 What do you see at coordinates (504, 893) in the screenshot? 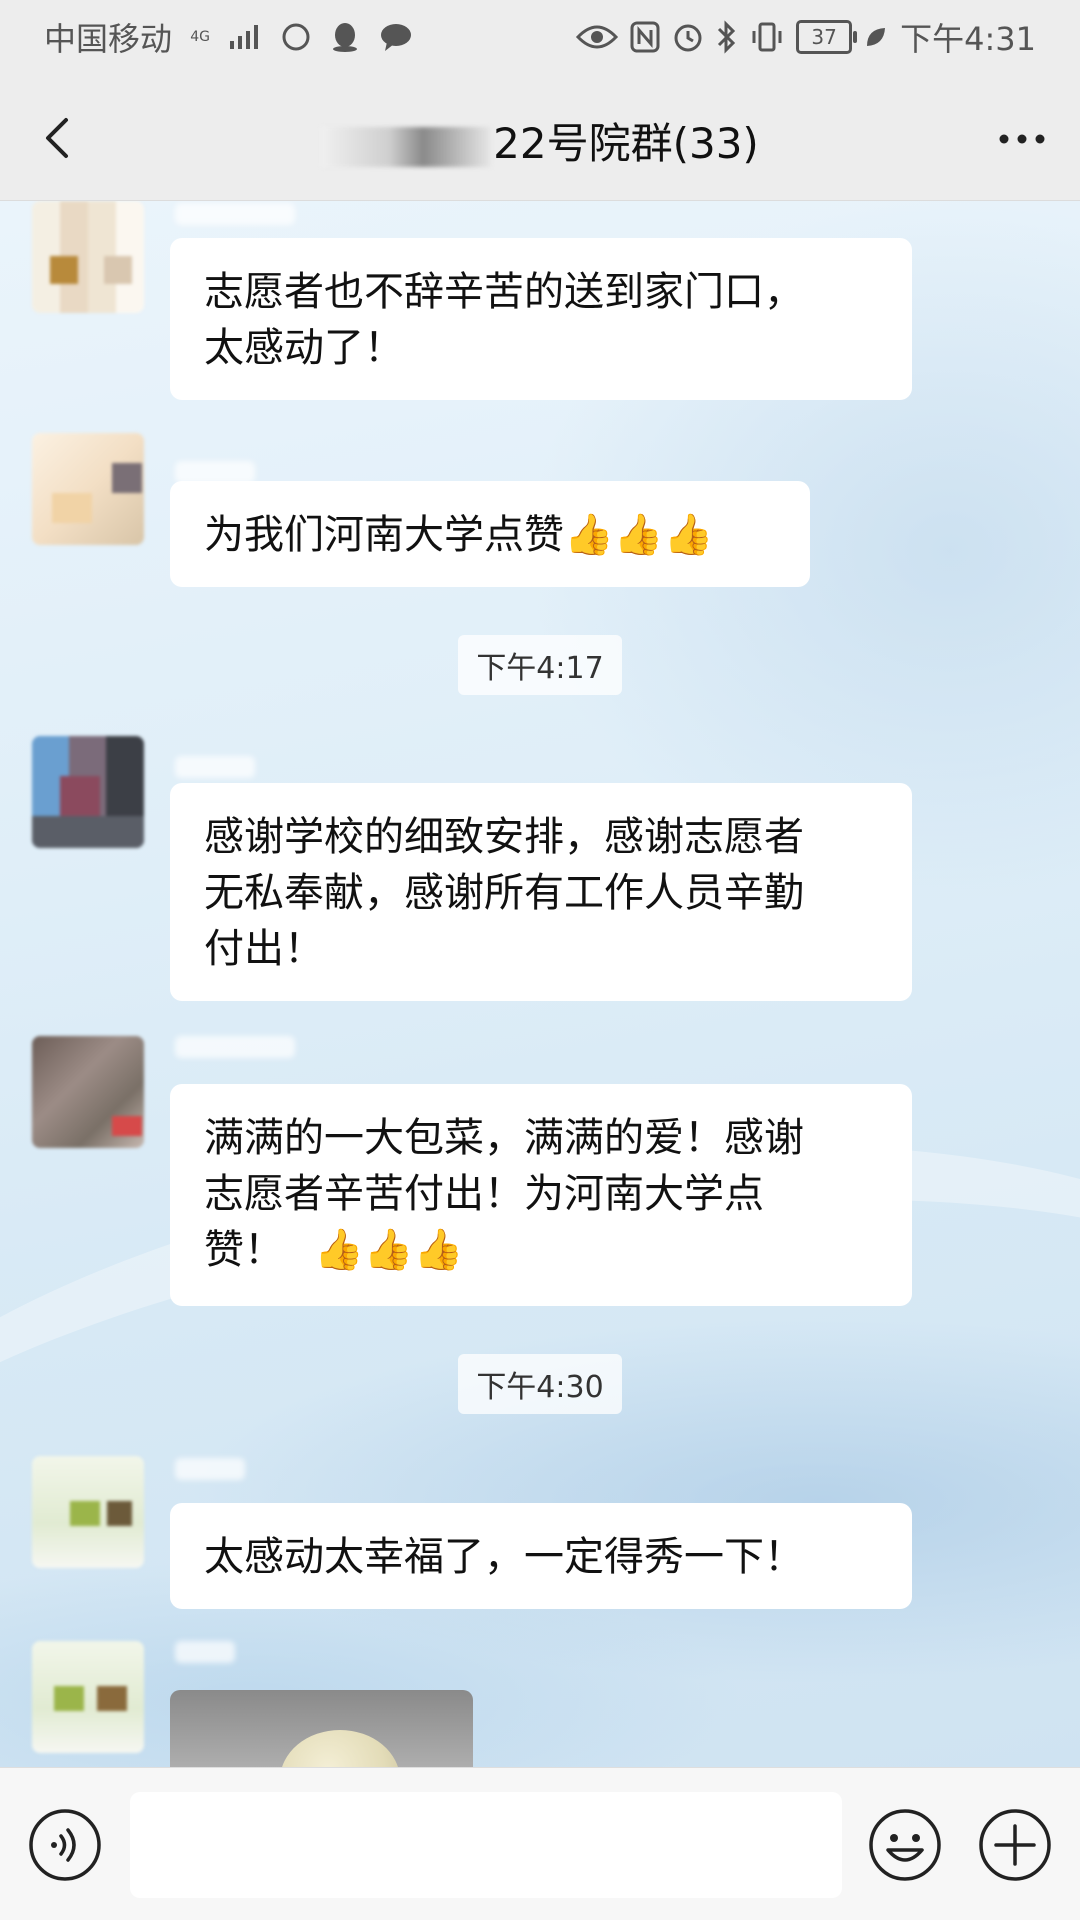
I see `message-text: 感谢学校的细致安排，感谢志愿者 无私奉献，感谢所有工作人员辛勤 付出！` at bounding box center [504, 893].